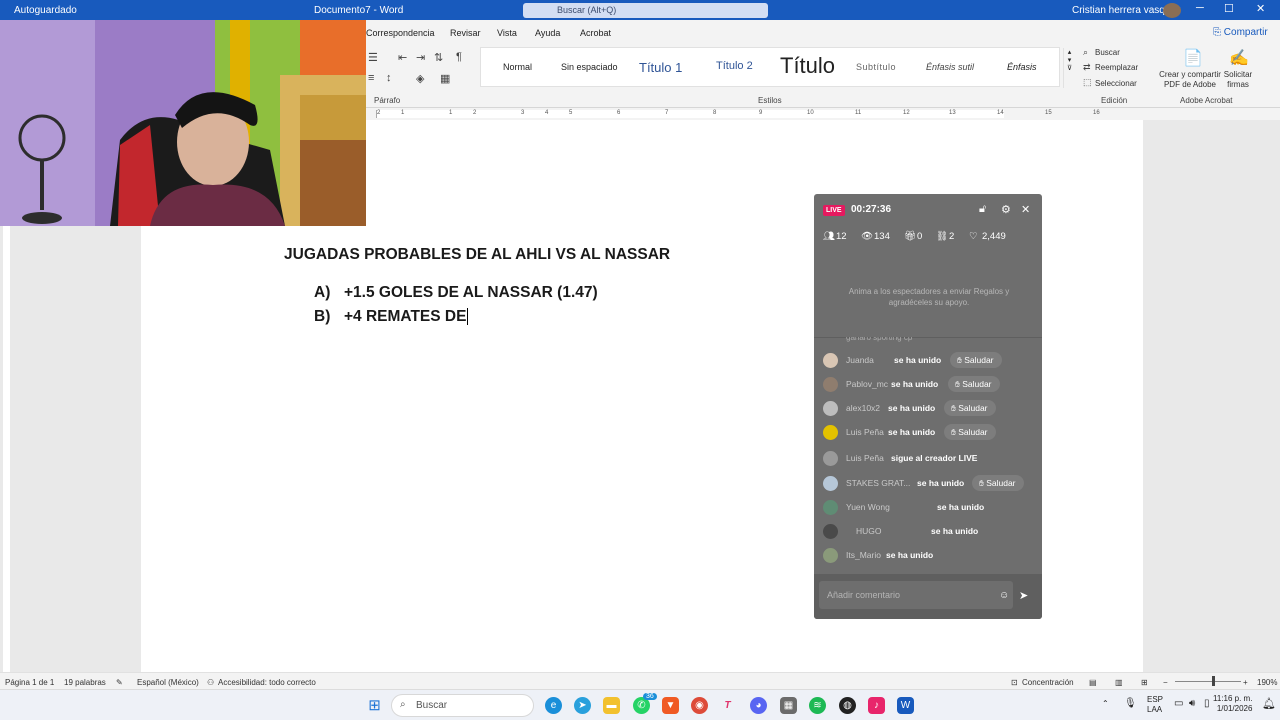 The width and height of the screenshot is (1280, 720). What do you see at coordinates (85, 682) in the screenshot?
I see `word-count: 19 palabras` at bounding box center [85, 682].